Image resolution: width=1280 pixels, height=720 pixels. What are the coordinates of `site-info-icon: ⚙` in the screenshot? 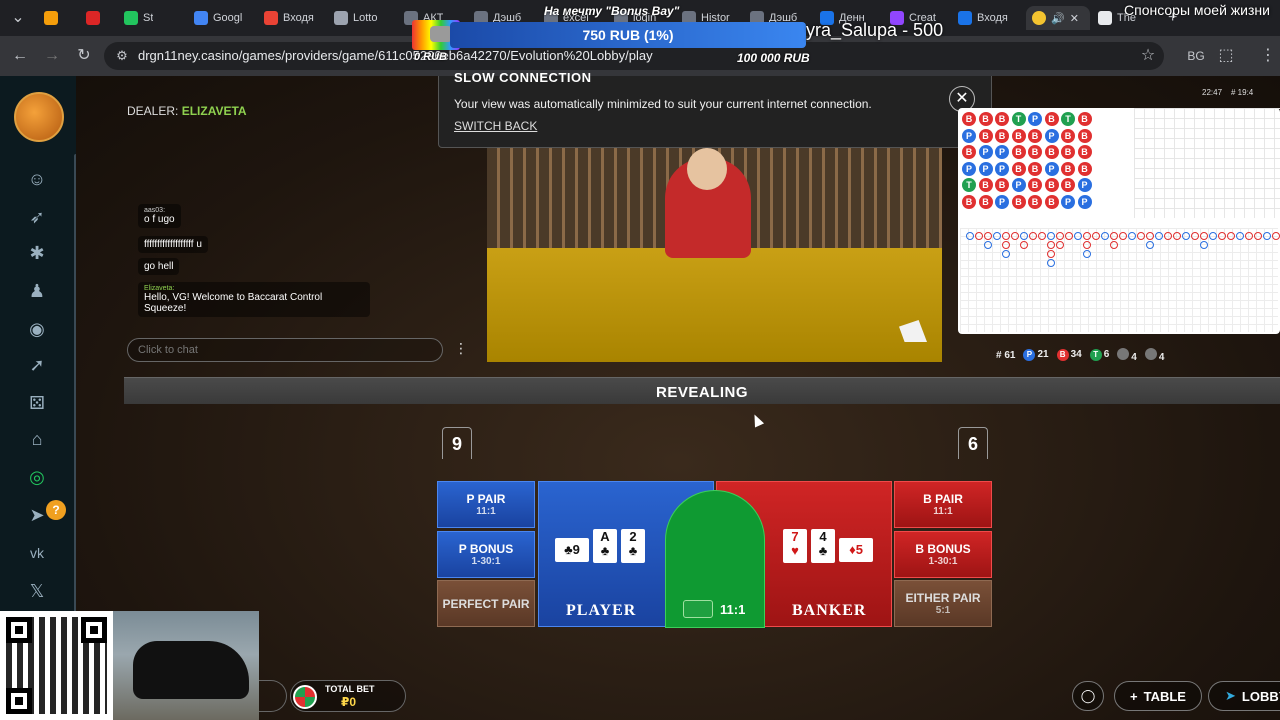 It's located at (122, 56).